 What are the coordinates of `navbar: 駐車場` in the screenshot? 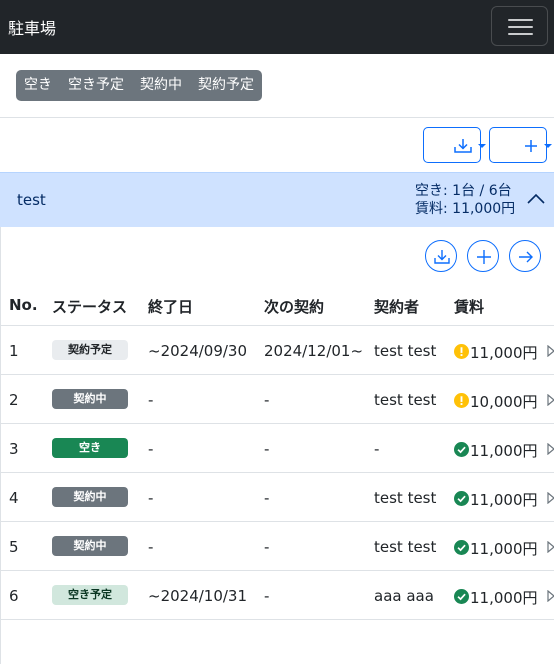 It's located at (277, 27).